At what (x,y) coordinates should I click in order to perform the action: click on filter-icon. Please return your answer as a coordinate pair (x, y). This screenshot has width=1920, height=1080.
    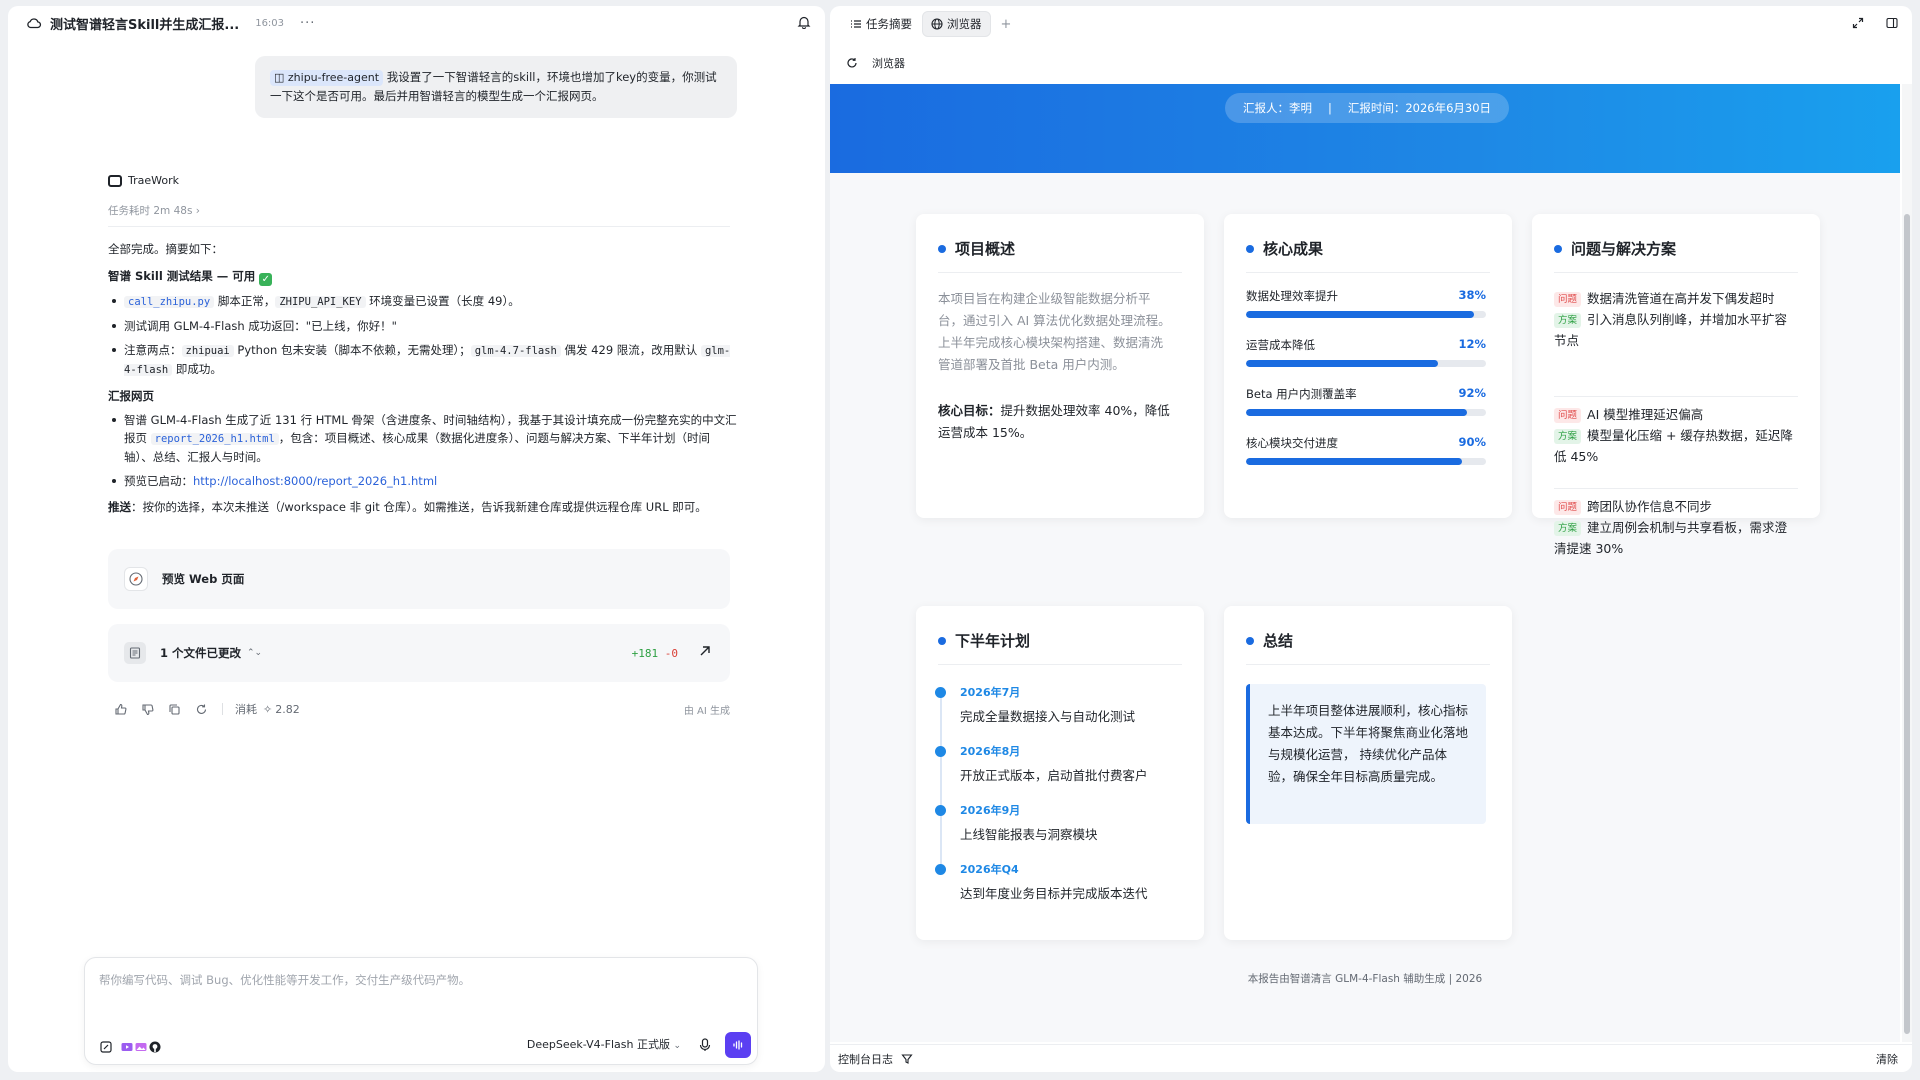
    Looking at the image, I should click on (907, 1059).